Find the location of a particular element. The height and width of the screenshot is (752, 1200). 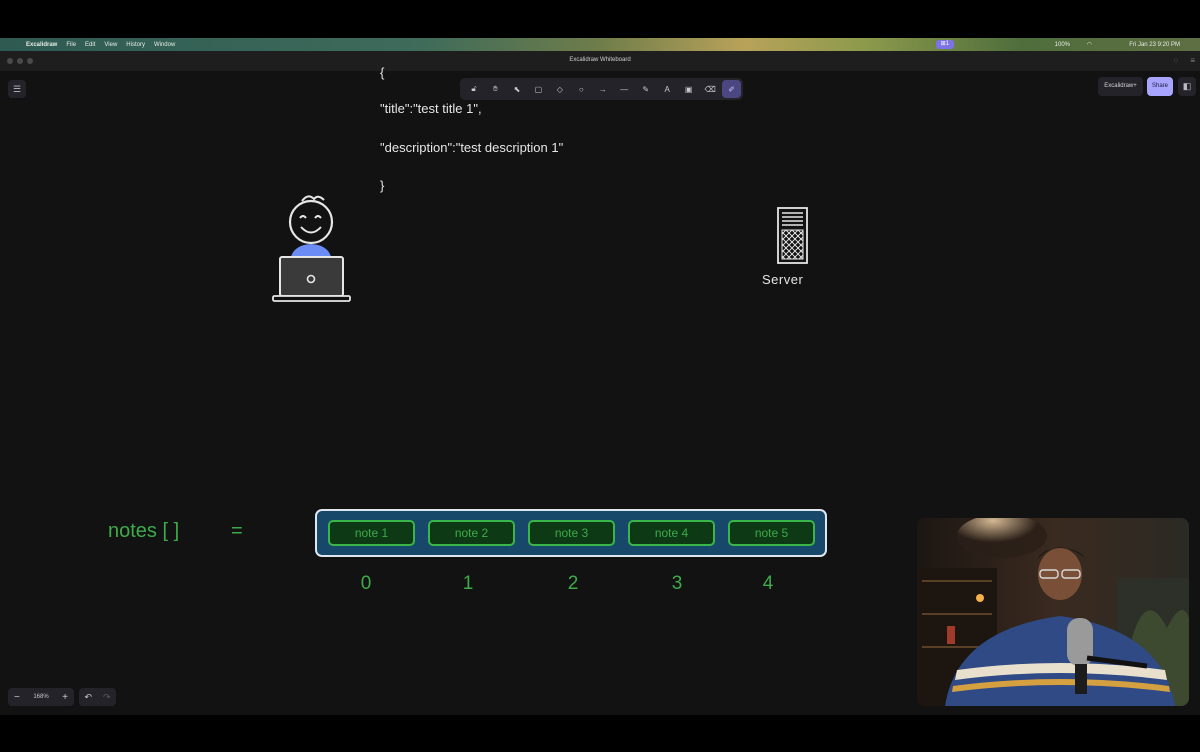

undo-redo-controls: ↶ ↷ is located at coordinates (97, 697).